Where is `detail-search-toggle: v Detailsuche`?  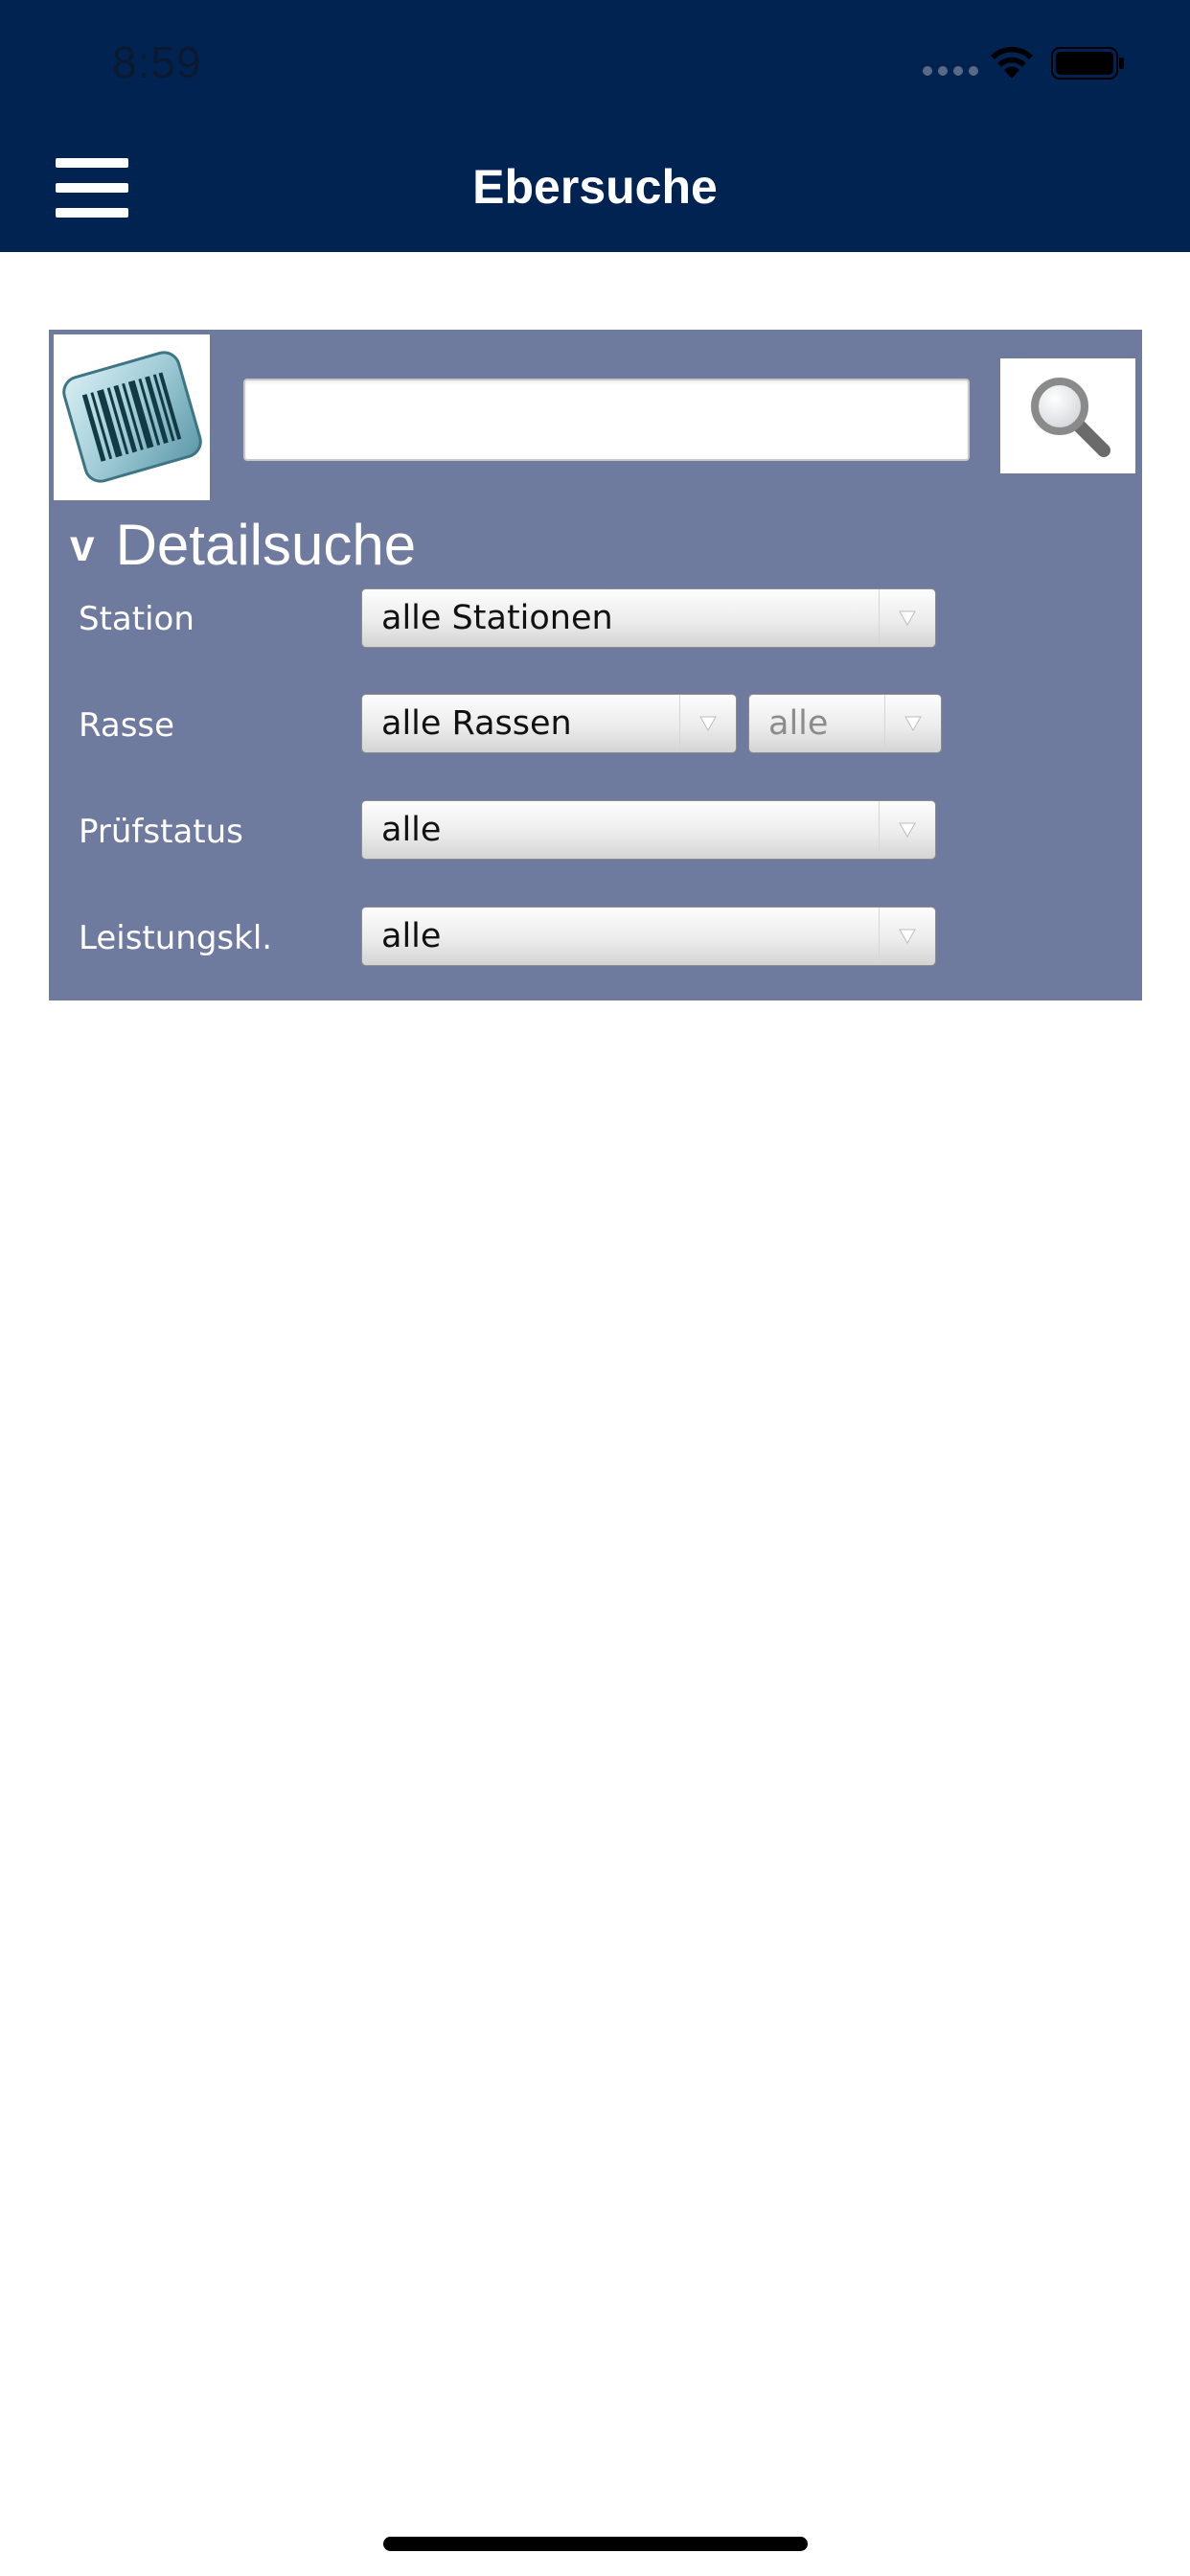
detail-search-toggle: v Detailsuche is located at coordinates (243, 550).